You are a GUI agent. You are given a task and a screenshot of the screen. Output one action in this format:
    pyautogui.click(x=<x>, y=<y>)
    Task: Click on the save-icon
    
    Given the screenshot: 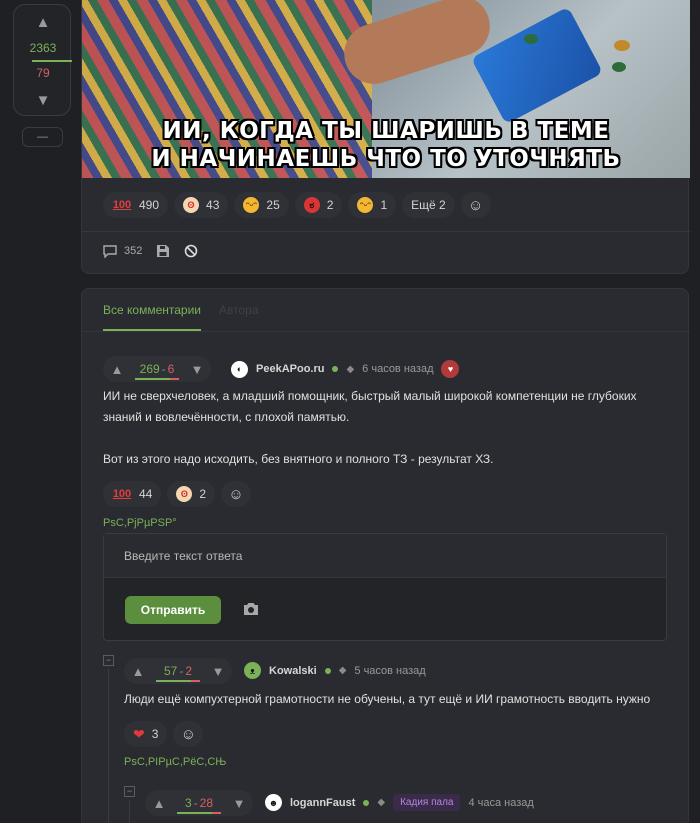 What is the action you would take?
    pyautogui.click(x=163, y=251)
    